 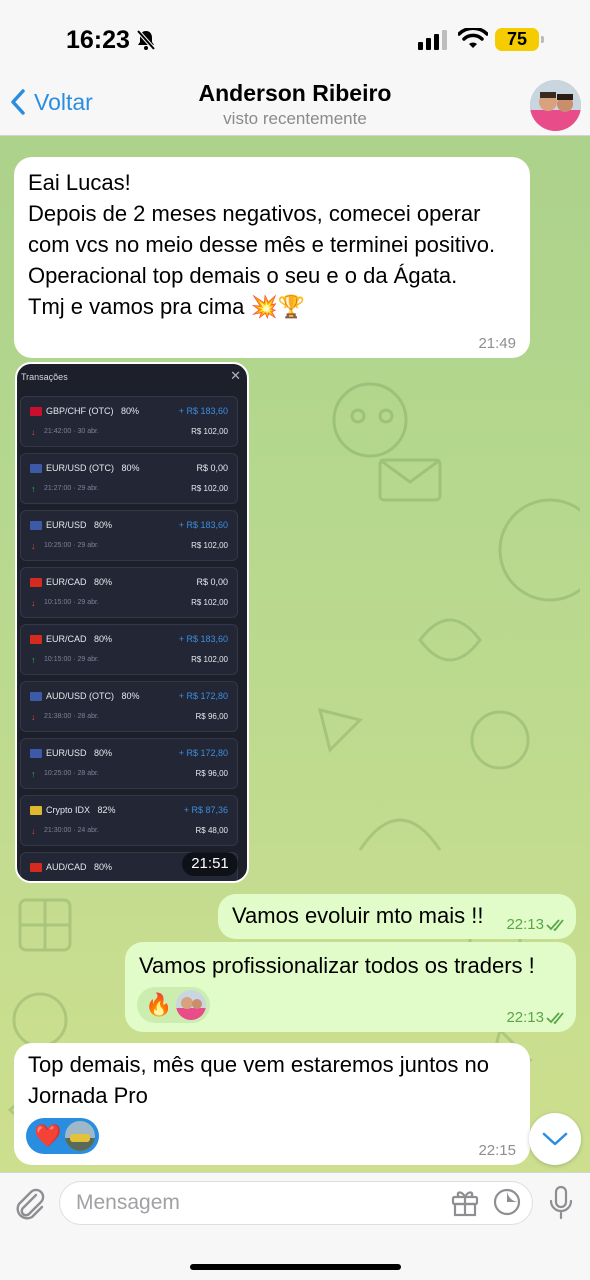 I want to click on time-label: 21:49, so click(x=497, y=343).